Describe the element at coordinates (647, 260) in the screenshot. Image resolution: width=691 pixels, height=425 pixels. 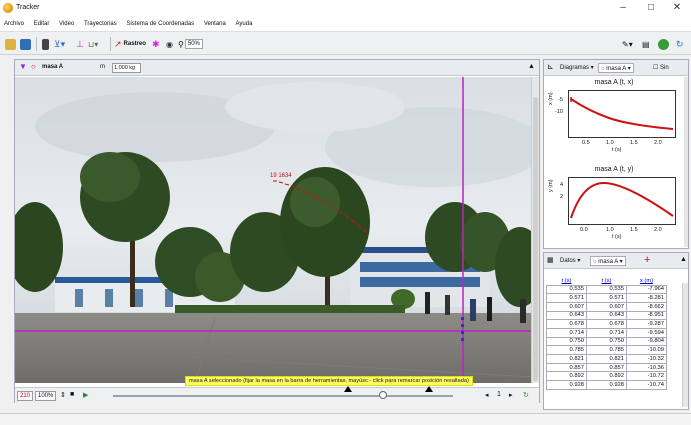
I see `add-point-icon: +` at that location.